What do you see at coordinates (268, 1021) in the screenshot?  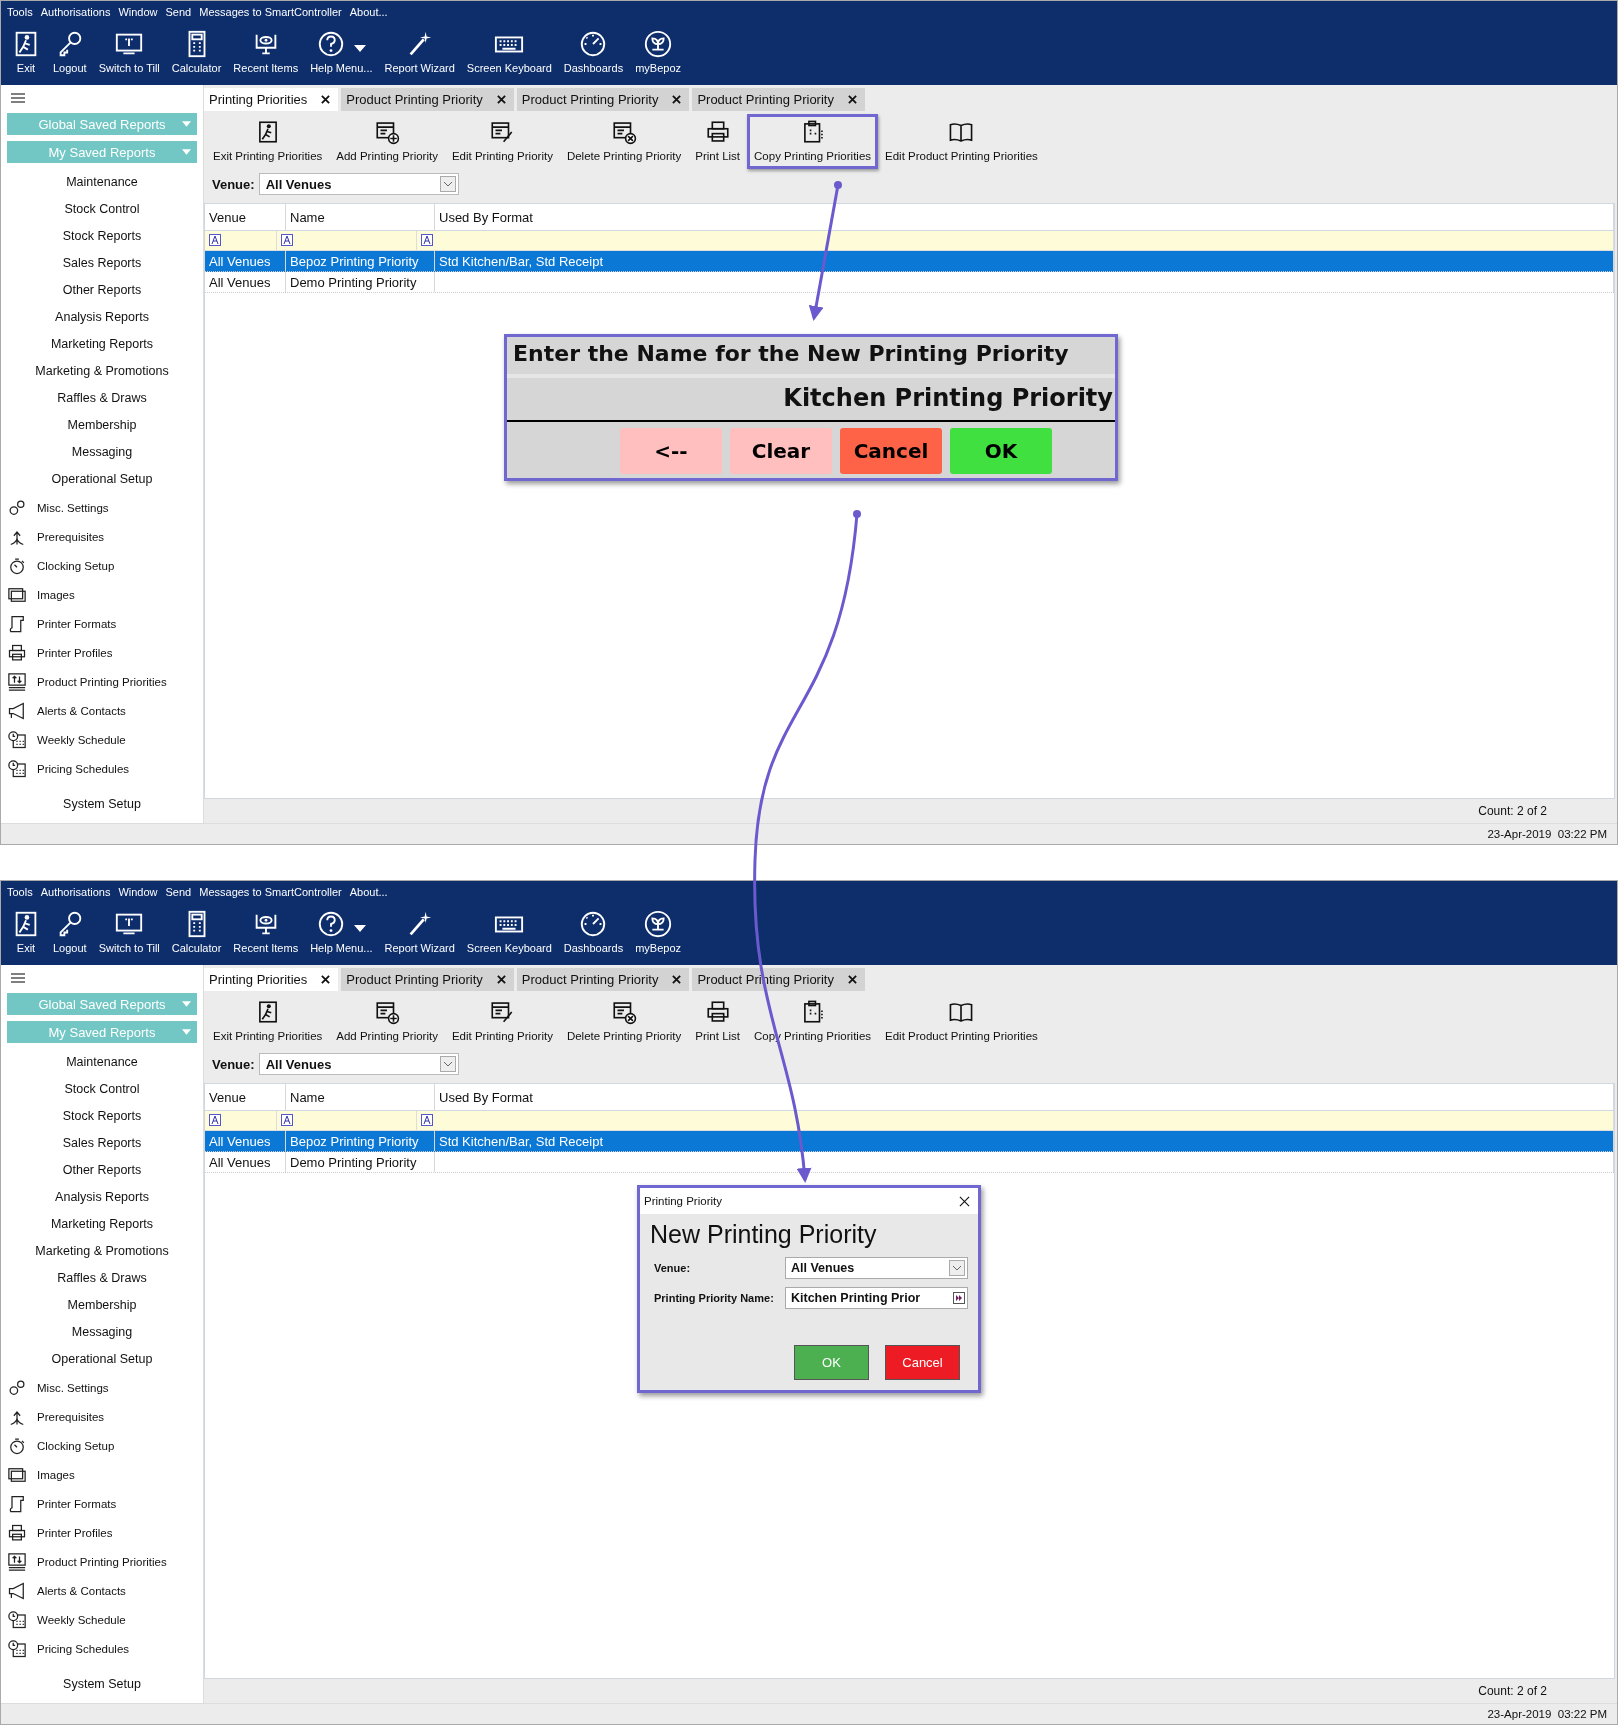 I see `action-button: Exit Printing Priorities` at bounding box center [268, 1021].